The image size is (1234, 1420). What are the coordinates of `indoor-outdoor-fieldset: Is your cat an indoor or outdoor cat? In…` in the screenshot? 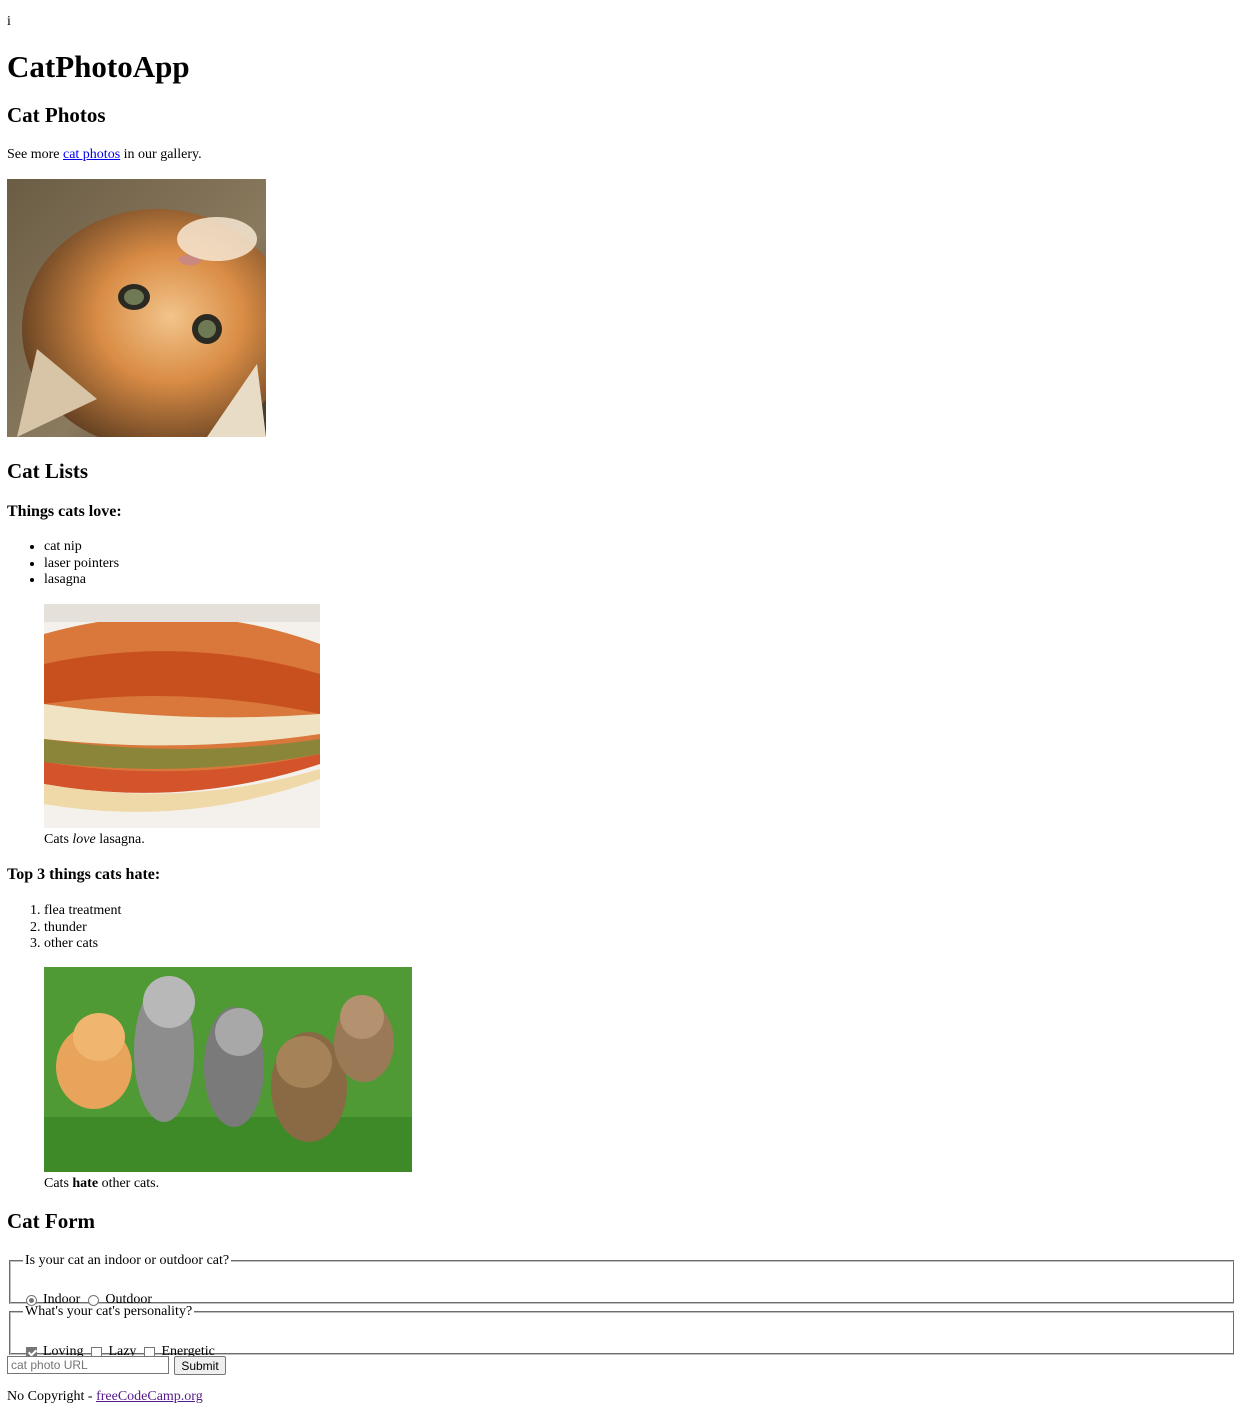 It's located at (621, 1280).